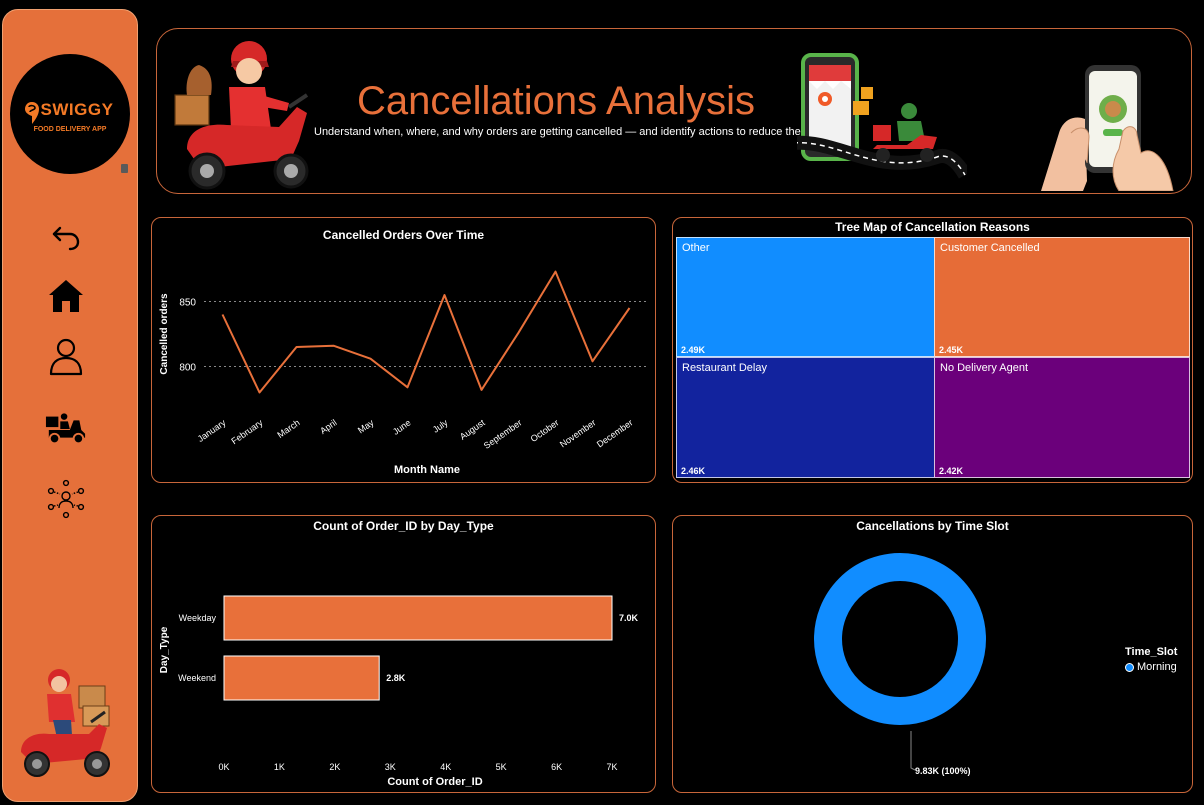 Image resolution: width=1204 pixels, height=805 pixels. I want to click on treemap-cell-value: 2.45K, so click(951, 350).